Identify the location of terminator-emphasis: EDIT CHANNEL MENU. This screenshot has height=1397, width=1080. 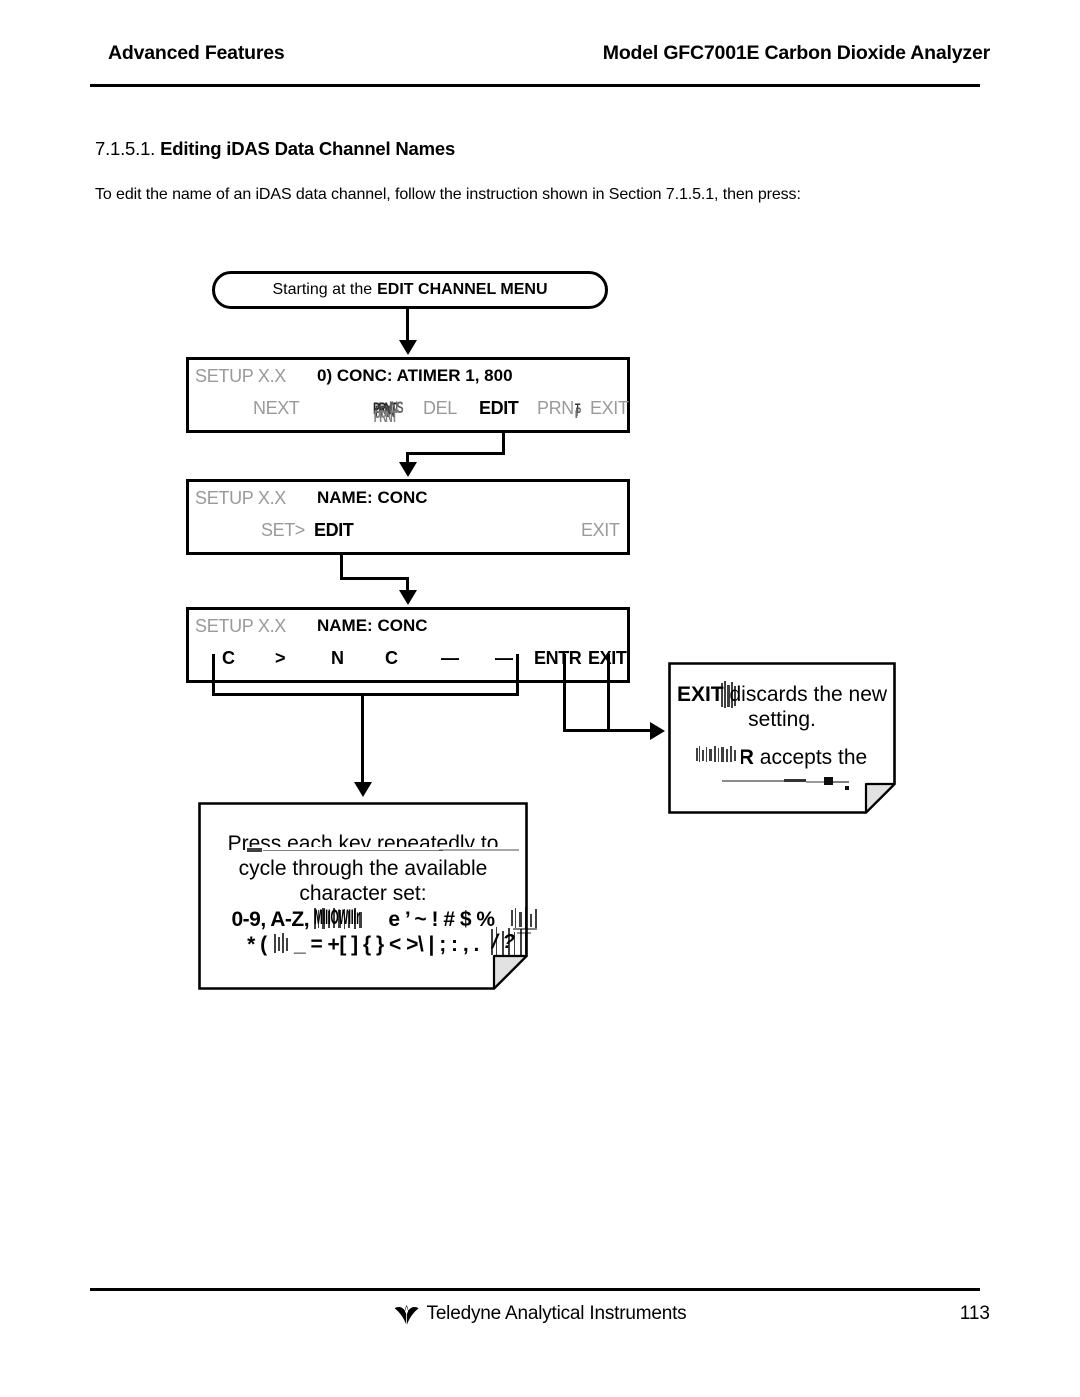
(462, 289).